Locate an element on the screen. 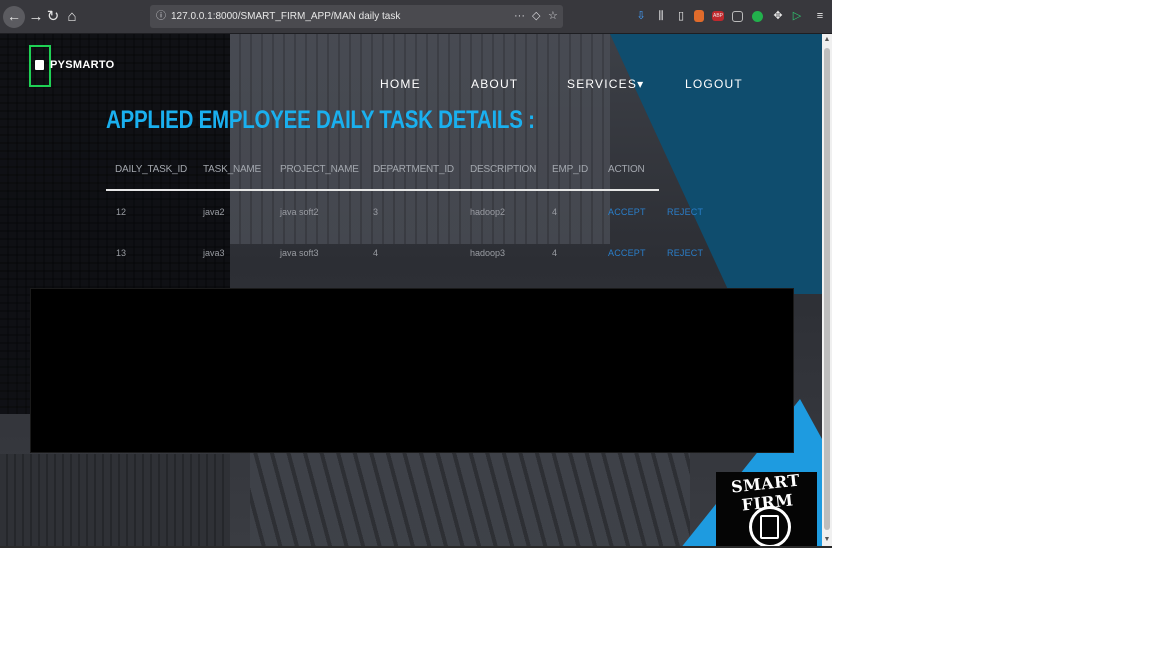 This screenshot has width=1152, height=648. back-arrow-icon: ← is located at coordinates (14, 17).